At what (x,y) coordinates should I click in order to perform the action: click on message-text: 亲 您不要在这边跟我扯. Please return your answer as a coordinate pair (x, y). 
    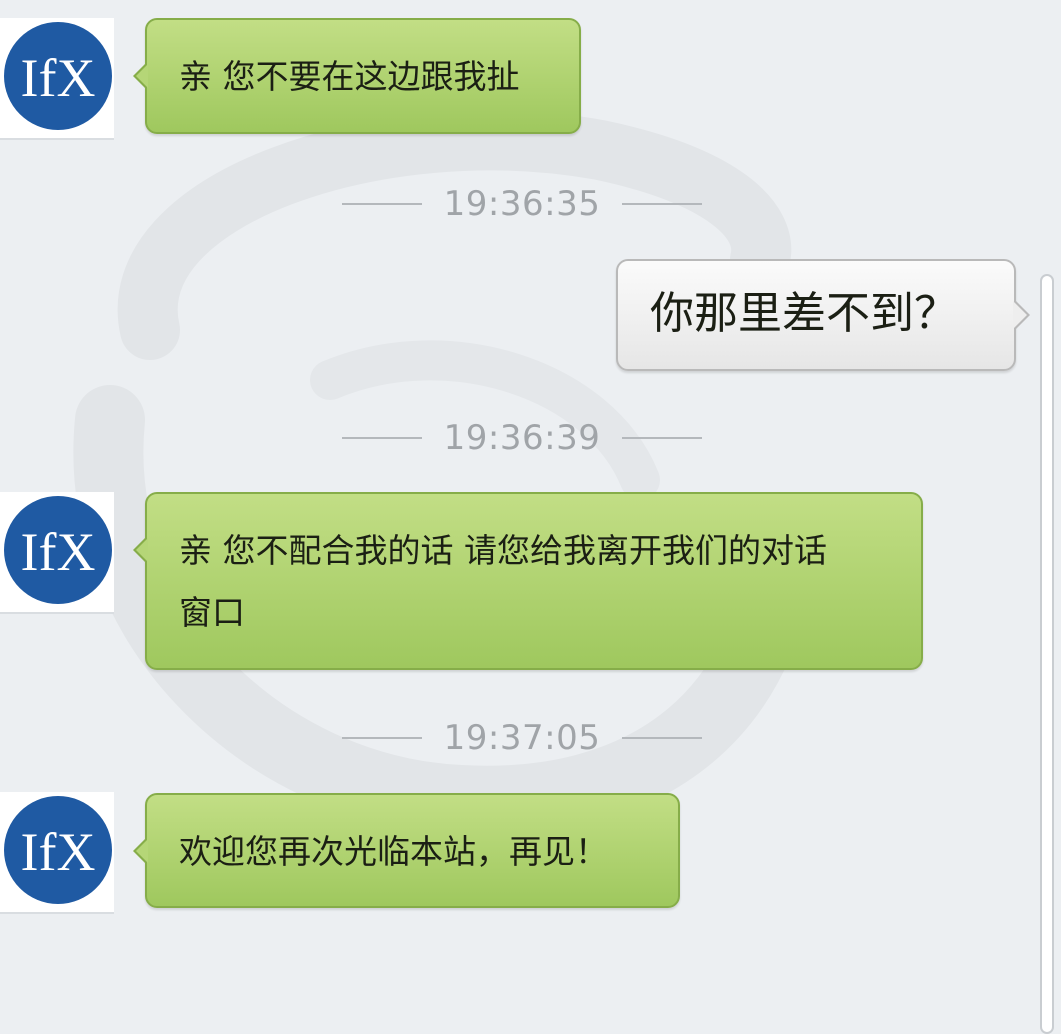
    Looking at the image, I should click on (349, 76).